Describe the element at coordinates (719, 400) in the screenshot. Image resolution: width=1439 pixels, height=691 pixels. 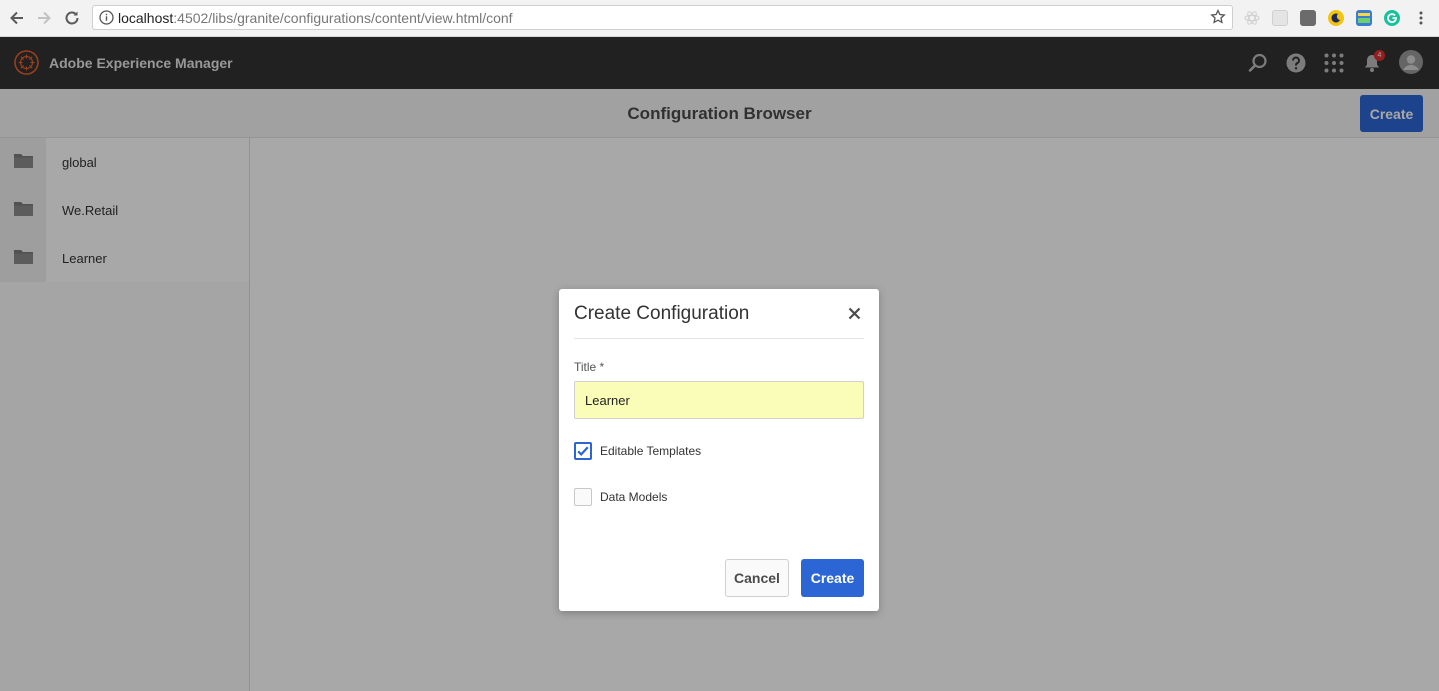
I see `title-input` at that location.